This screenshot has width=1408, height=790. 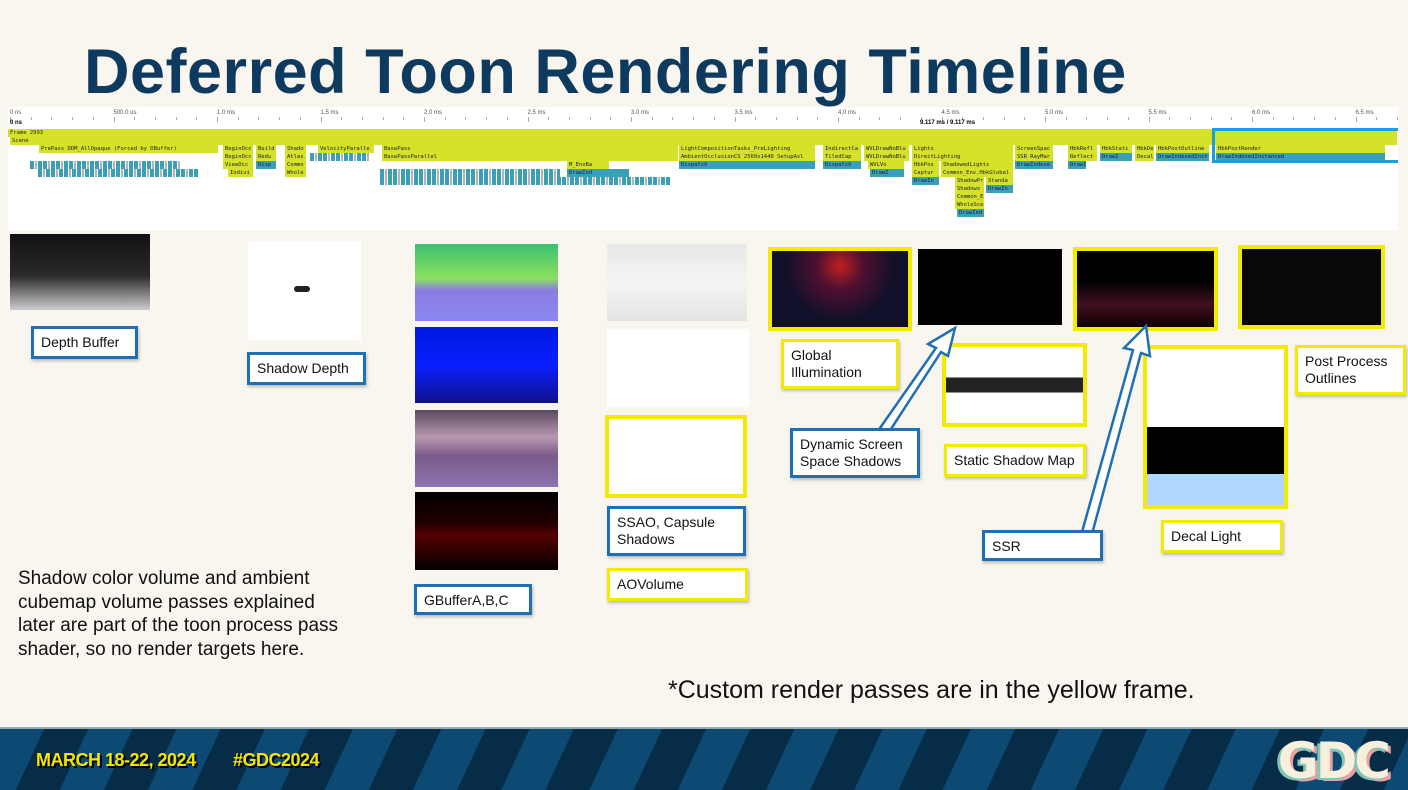 What do you see at coordinates (473, 599) in the screenshot?
I see `gbuffer-label: GBufferA,B,C` at bounding box center [473, 599].